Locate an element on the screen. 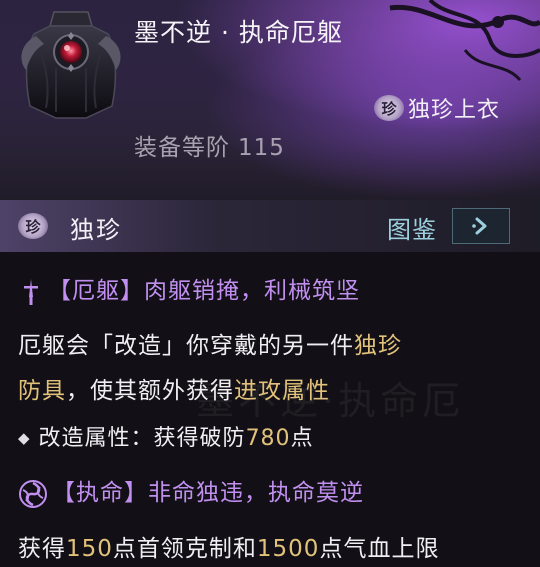  codex-button is located at coordinates (481, 226).